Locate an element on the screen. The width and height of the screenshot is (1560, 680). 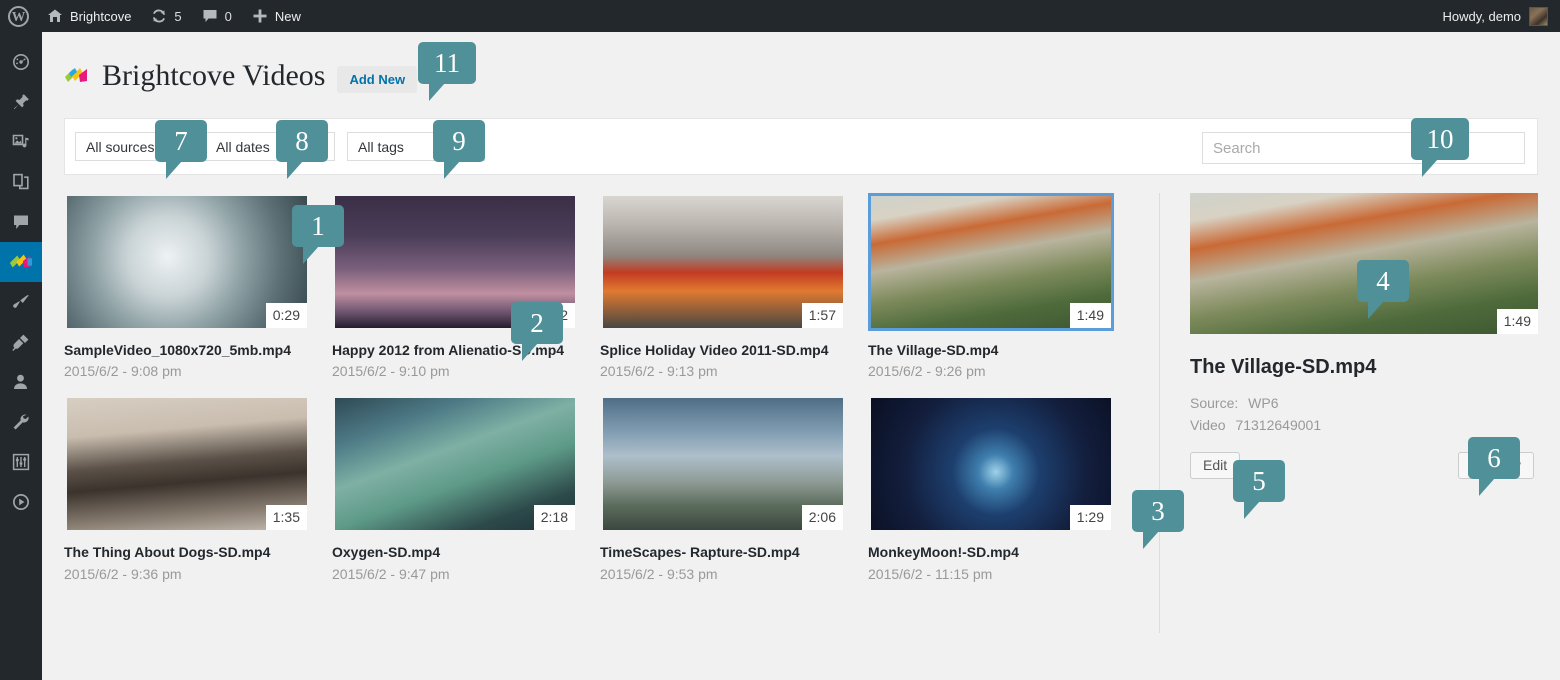
wordpress-logo-button: W is located at coordinates (18, 16).